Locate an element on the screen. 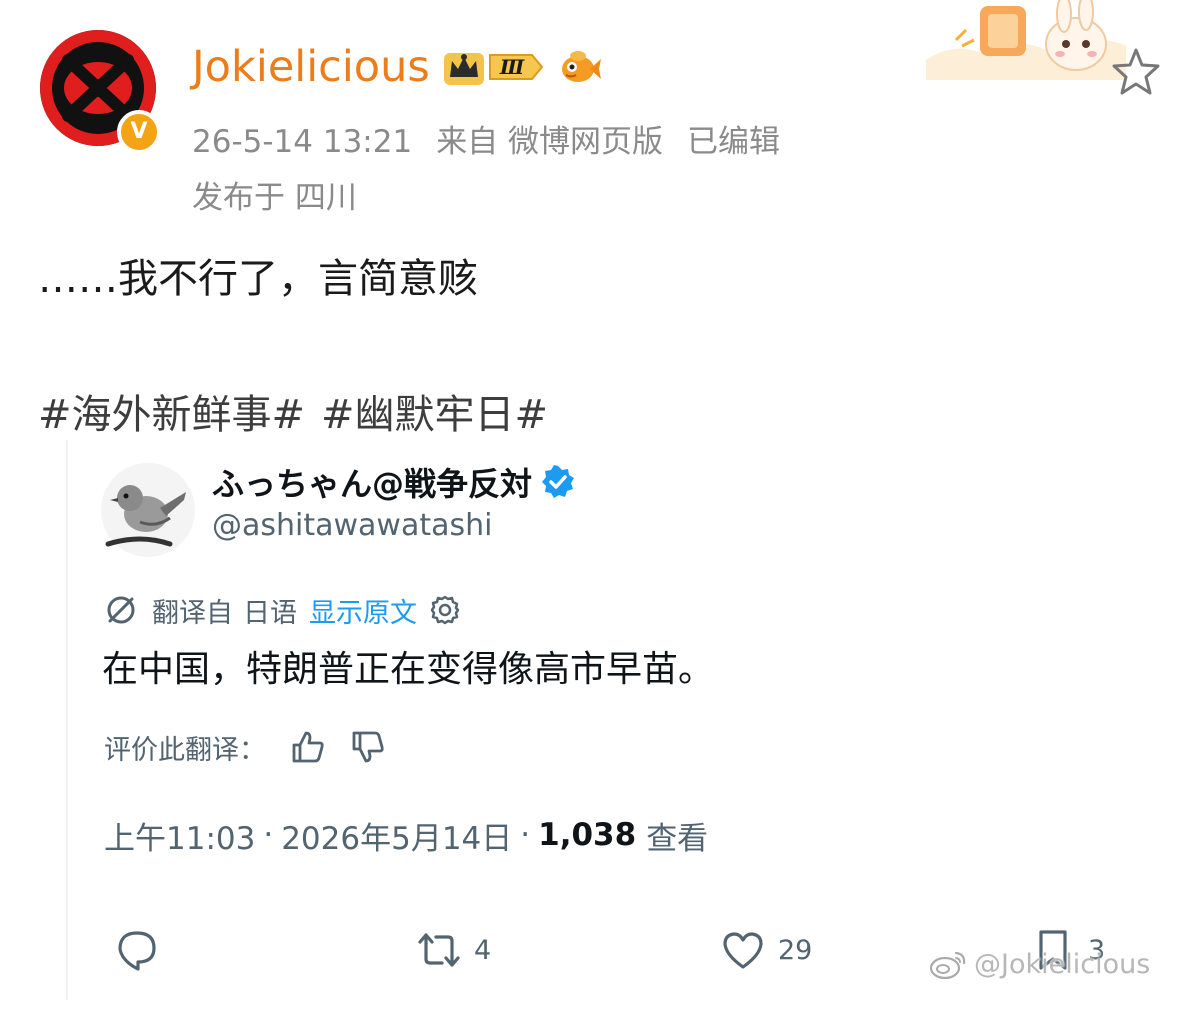  translated-from-label: 翻译自 is located at coordinates (192, 613).